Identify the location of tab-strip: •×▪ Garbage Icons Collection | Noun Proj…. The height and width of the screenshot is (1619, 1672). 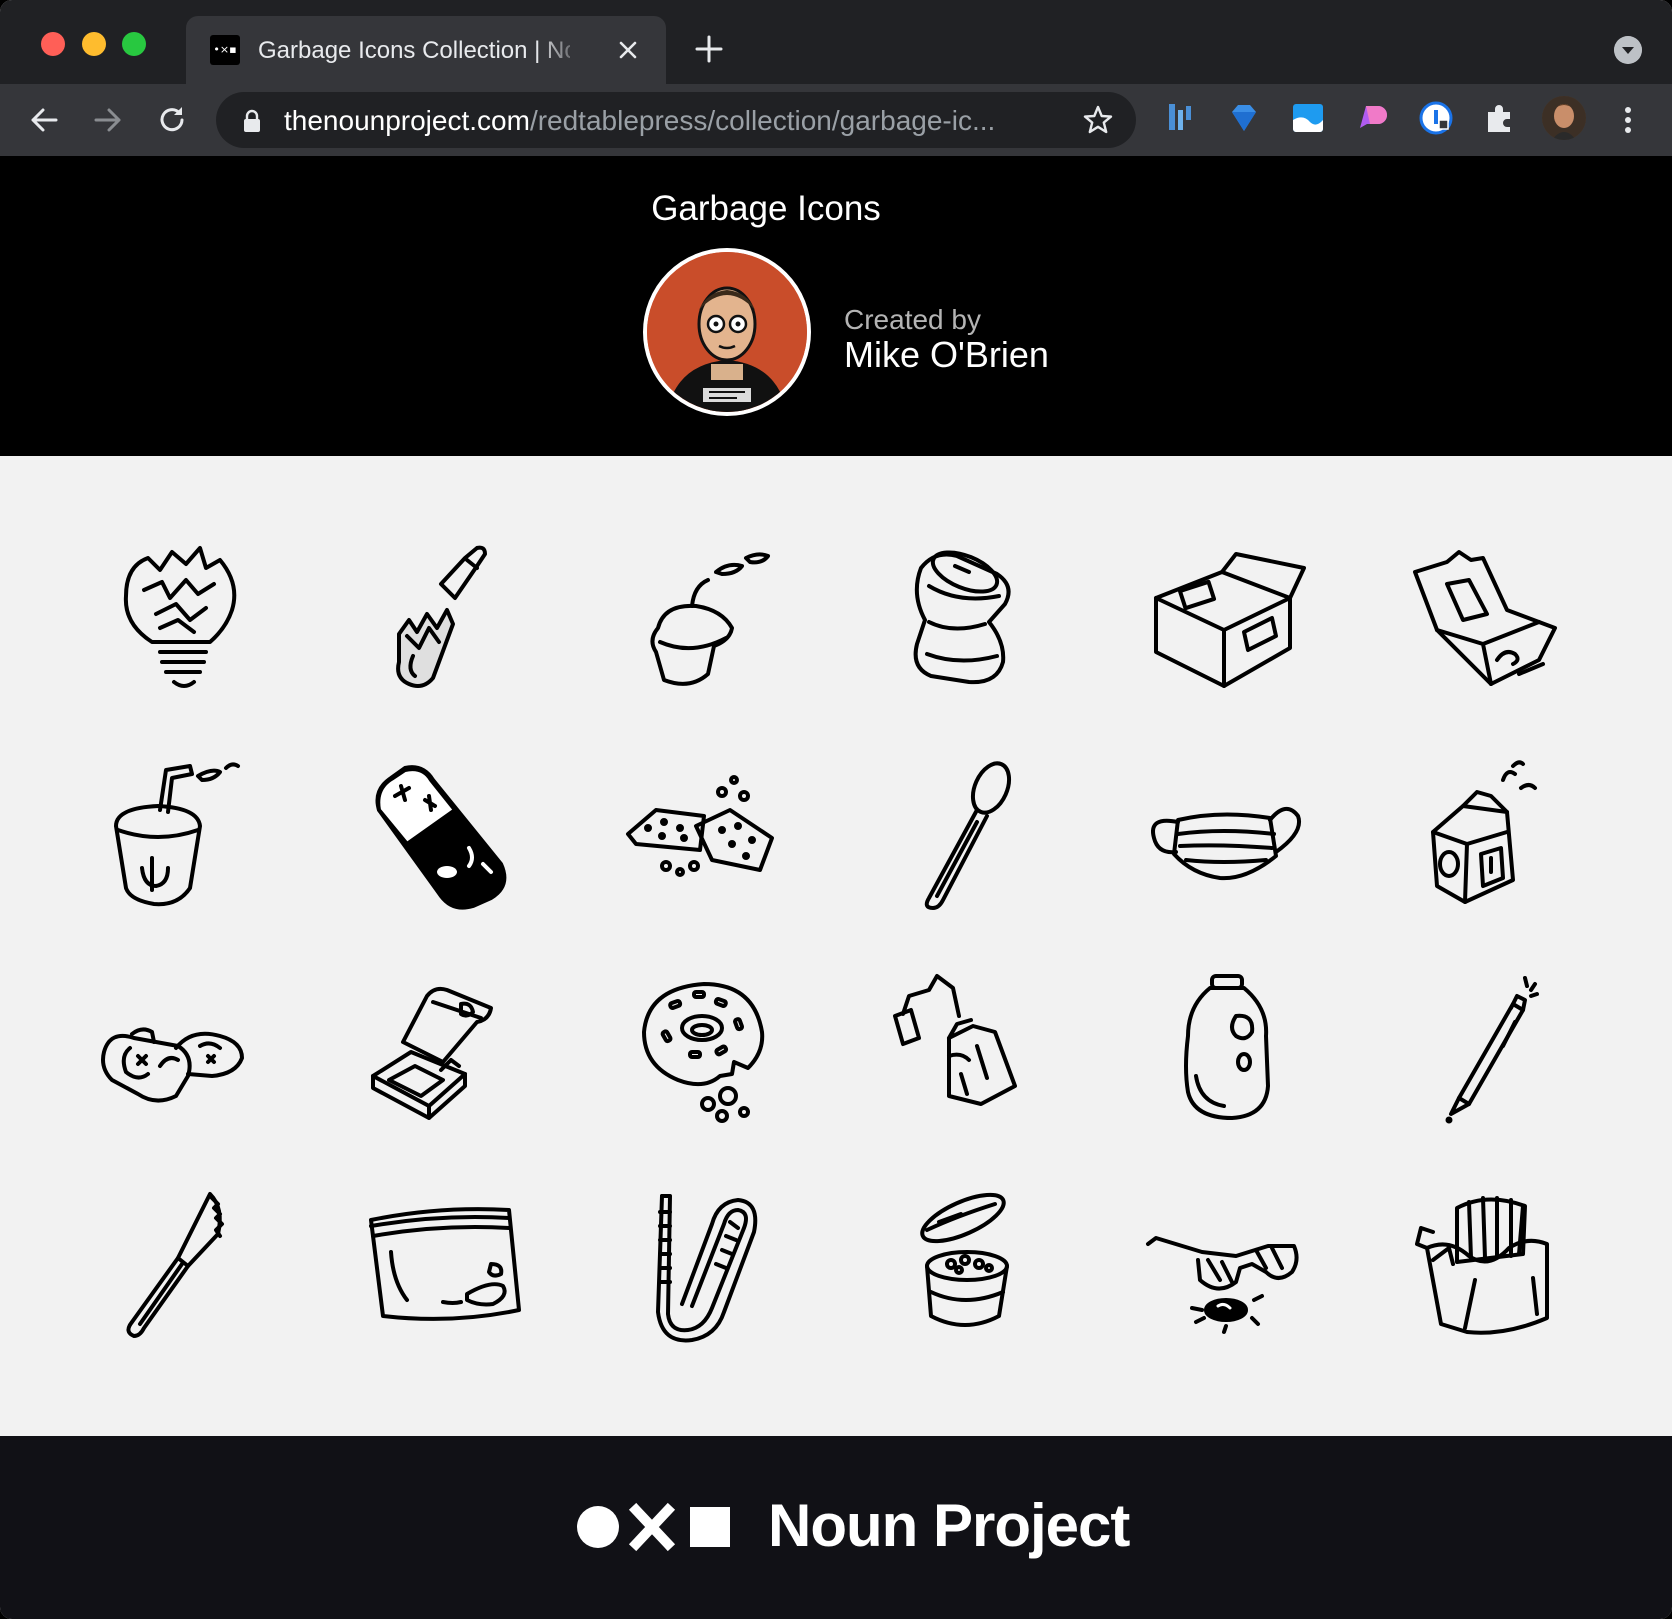
(836, 42).